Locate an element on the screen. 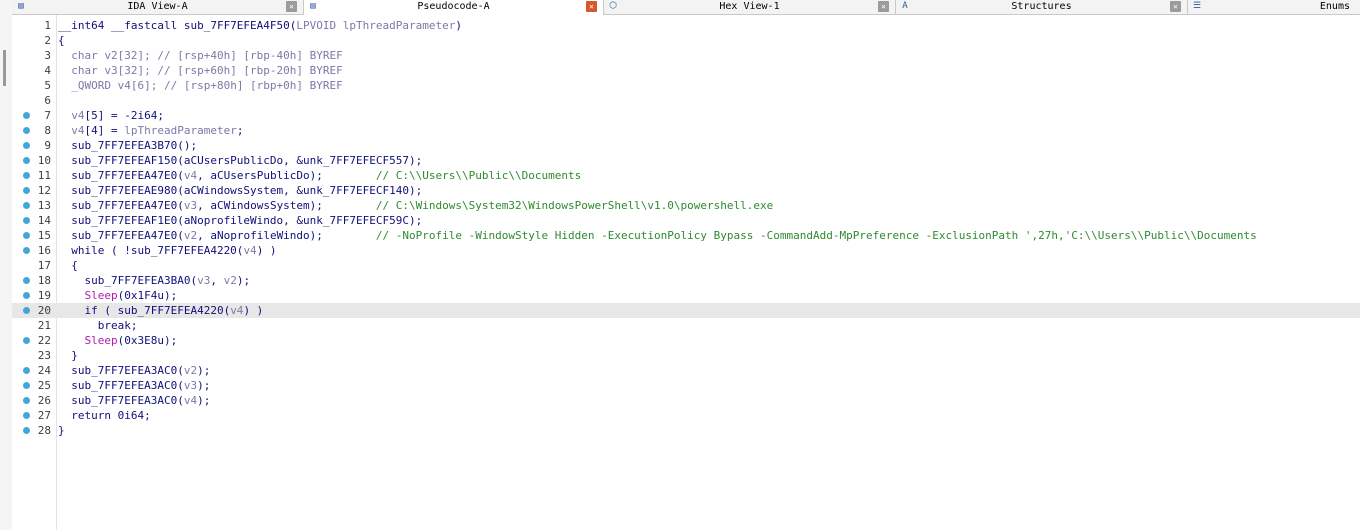 The width and height of the screenshot is (1360, 530). tab-hex-view: ⬡ Hex View-1 ✕ is located at coordinates (750, 7).